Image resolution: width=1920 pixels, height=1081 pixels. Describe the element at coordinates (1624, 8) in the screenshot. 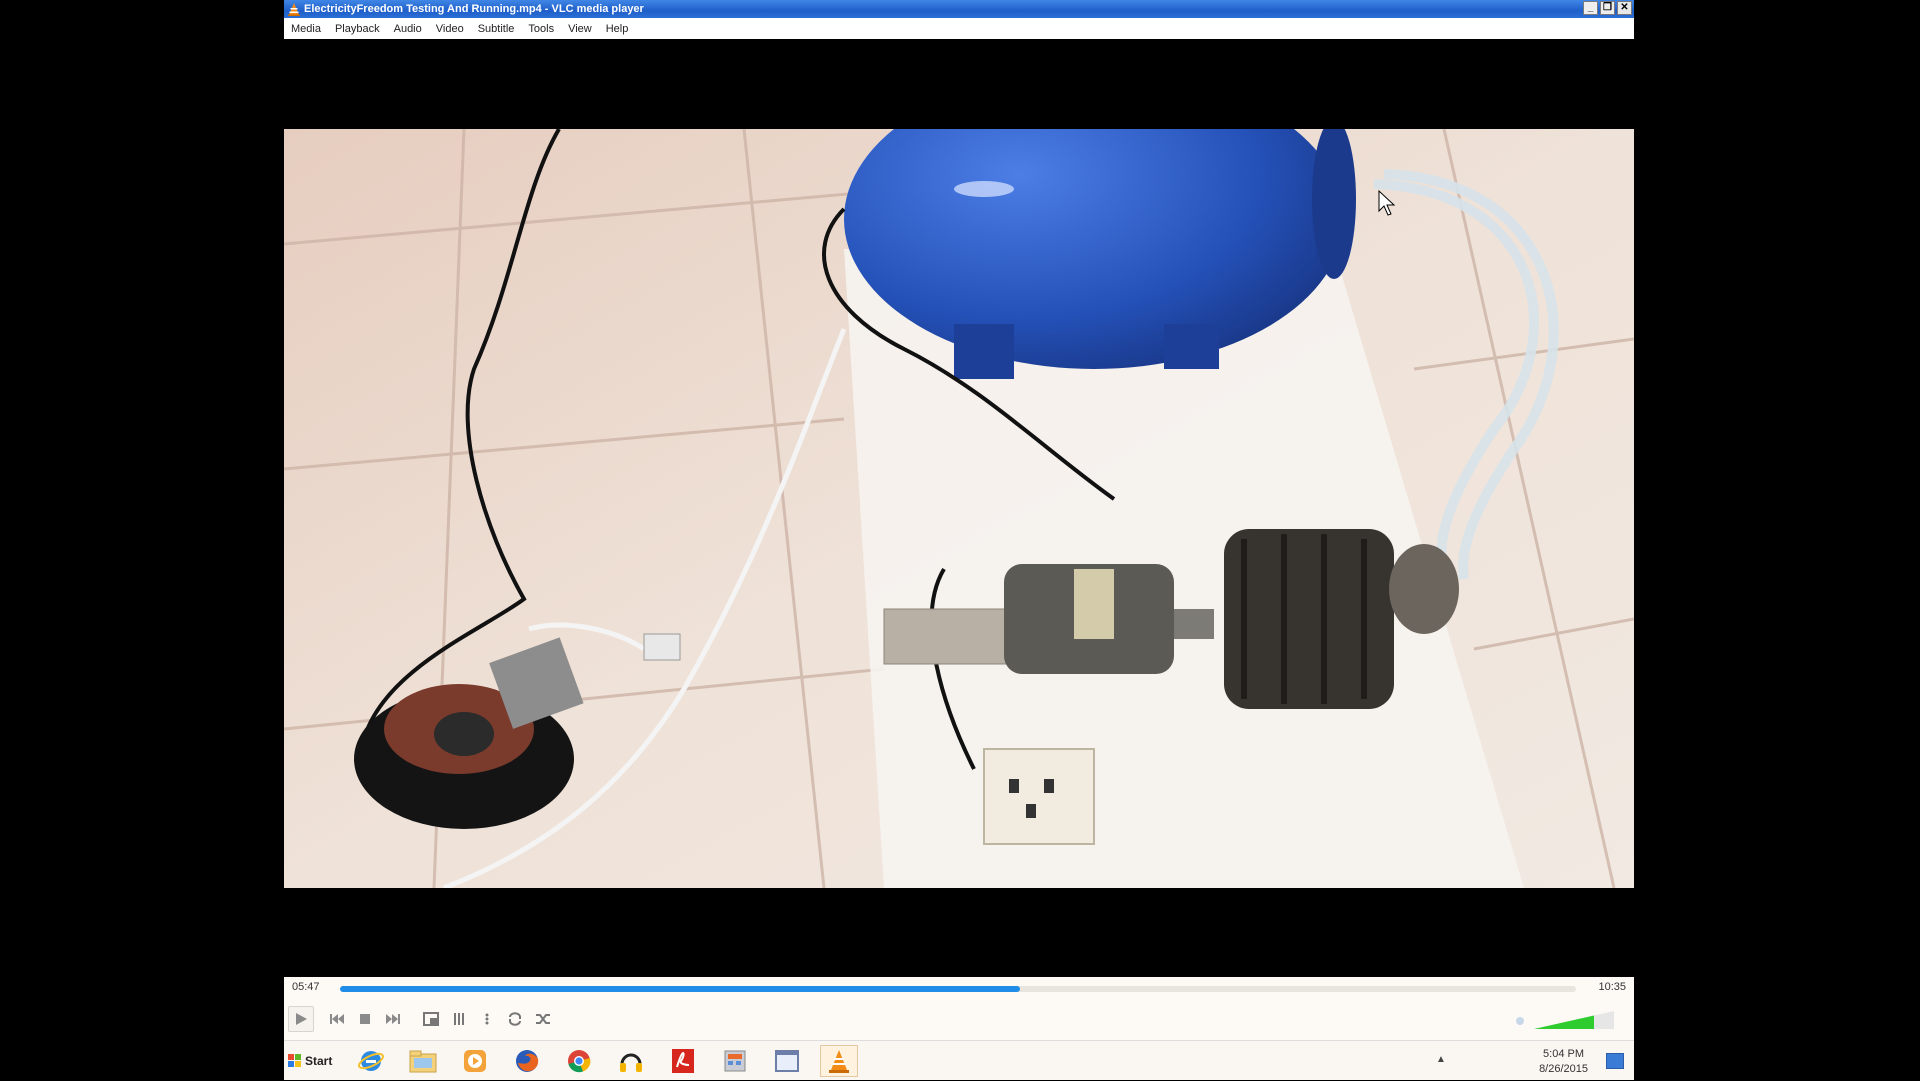

I see `close-button: ✕` at that location.